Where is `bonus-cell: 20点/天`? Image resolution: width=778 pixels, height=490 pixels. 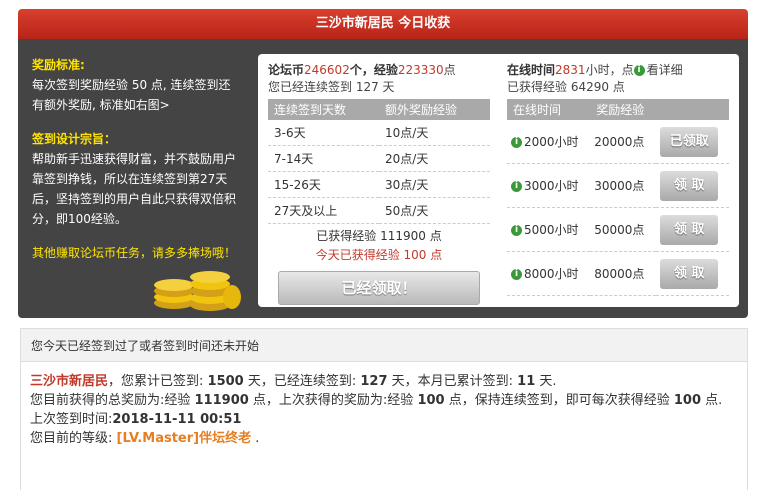
bonus-cell: 20点/天 is located at coordinates (434, 158).